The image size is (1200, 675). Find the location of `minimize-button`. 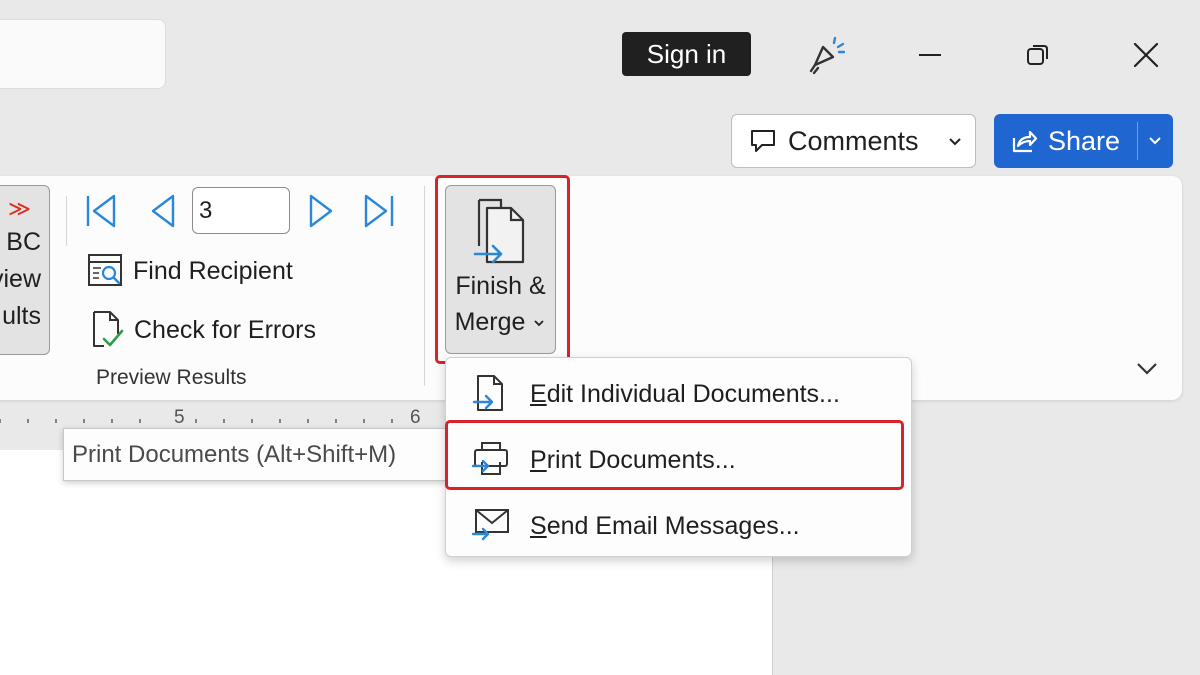

minimize-button is located at coordinates (930, 55).